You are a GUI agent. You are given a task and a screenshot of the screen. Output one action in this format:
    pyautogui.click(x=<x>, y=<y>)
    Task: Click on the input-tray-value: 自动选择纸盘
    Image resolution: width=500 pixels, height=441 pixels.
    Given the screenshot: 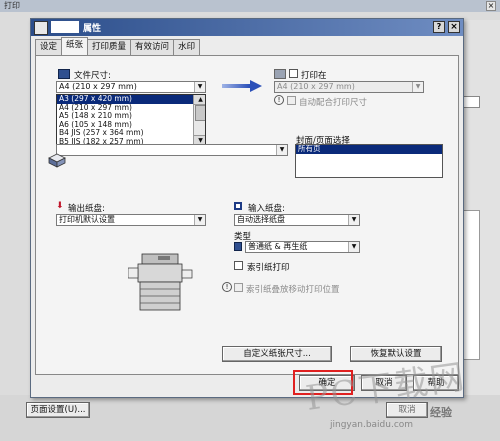 What is the action you would take?
    pyautogui.click(x=261, y=219)
    